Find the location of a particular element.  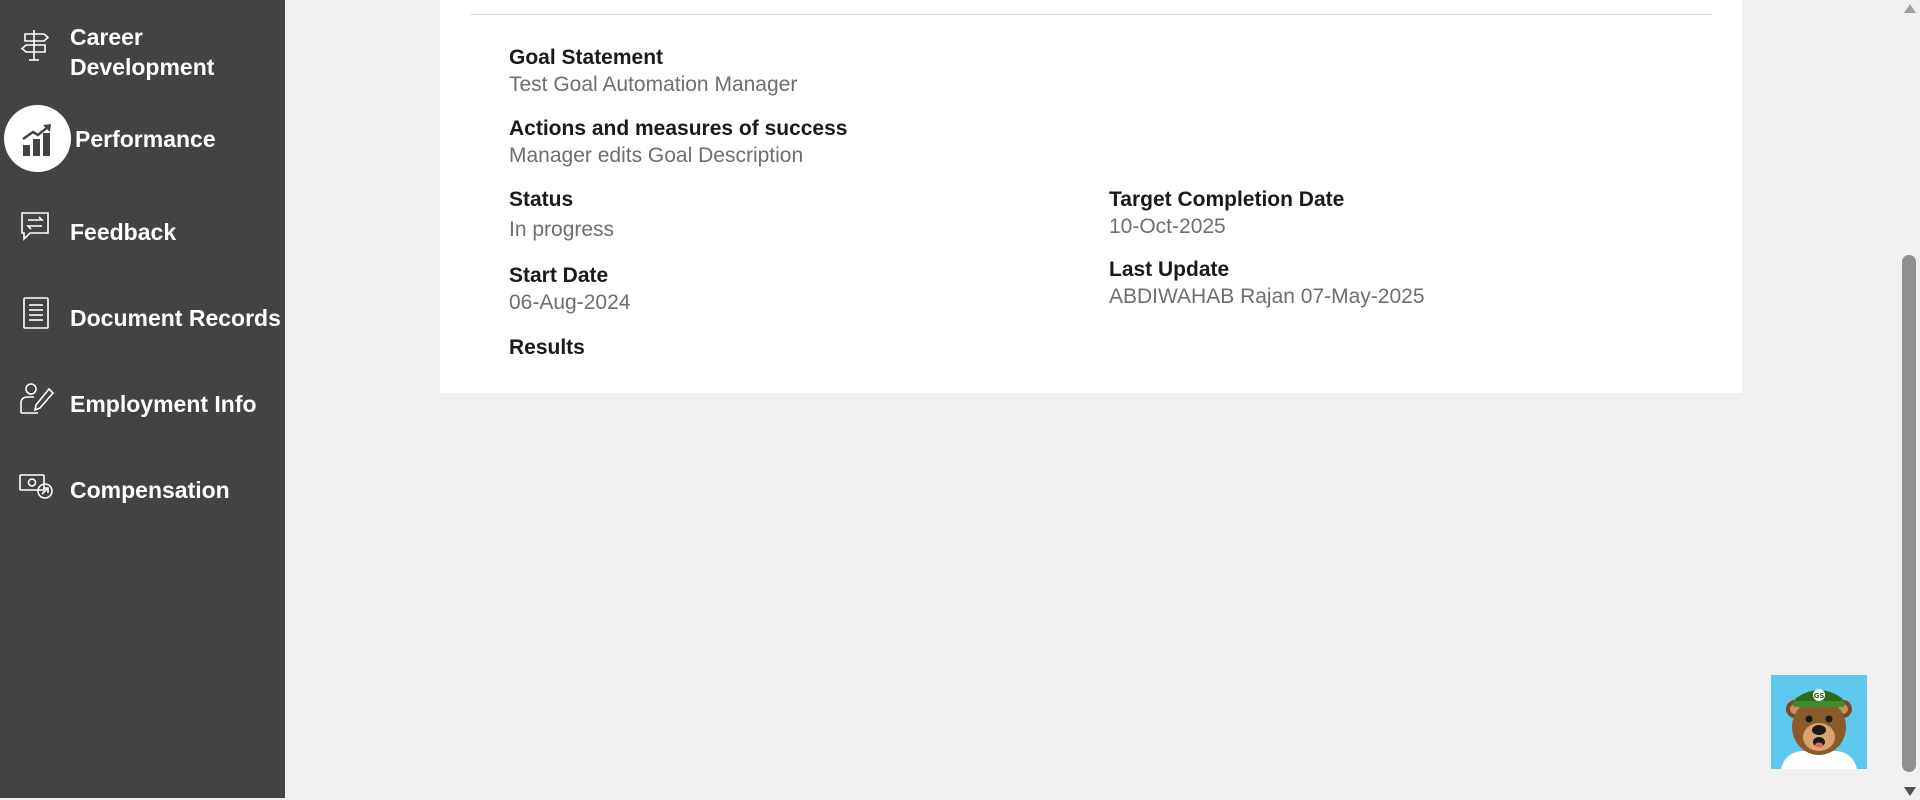

goal-statement-value: Test Goal Automation Manager is located at coordinates (653, 84).